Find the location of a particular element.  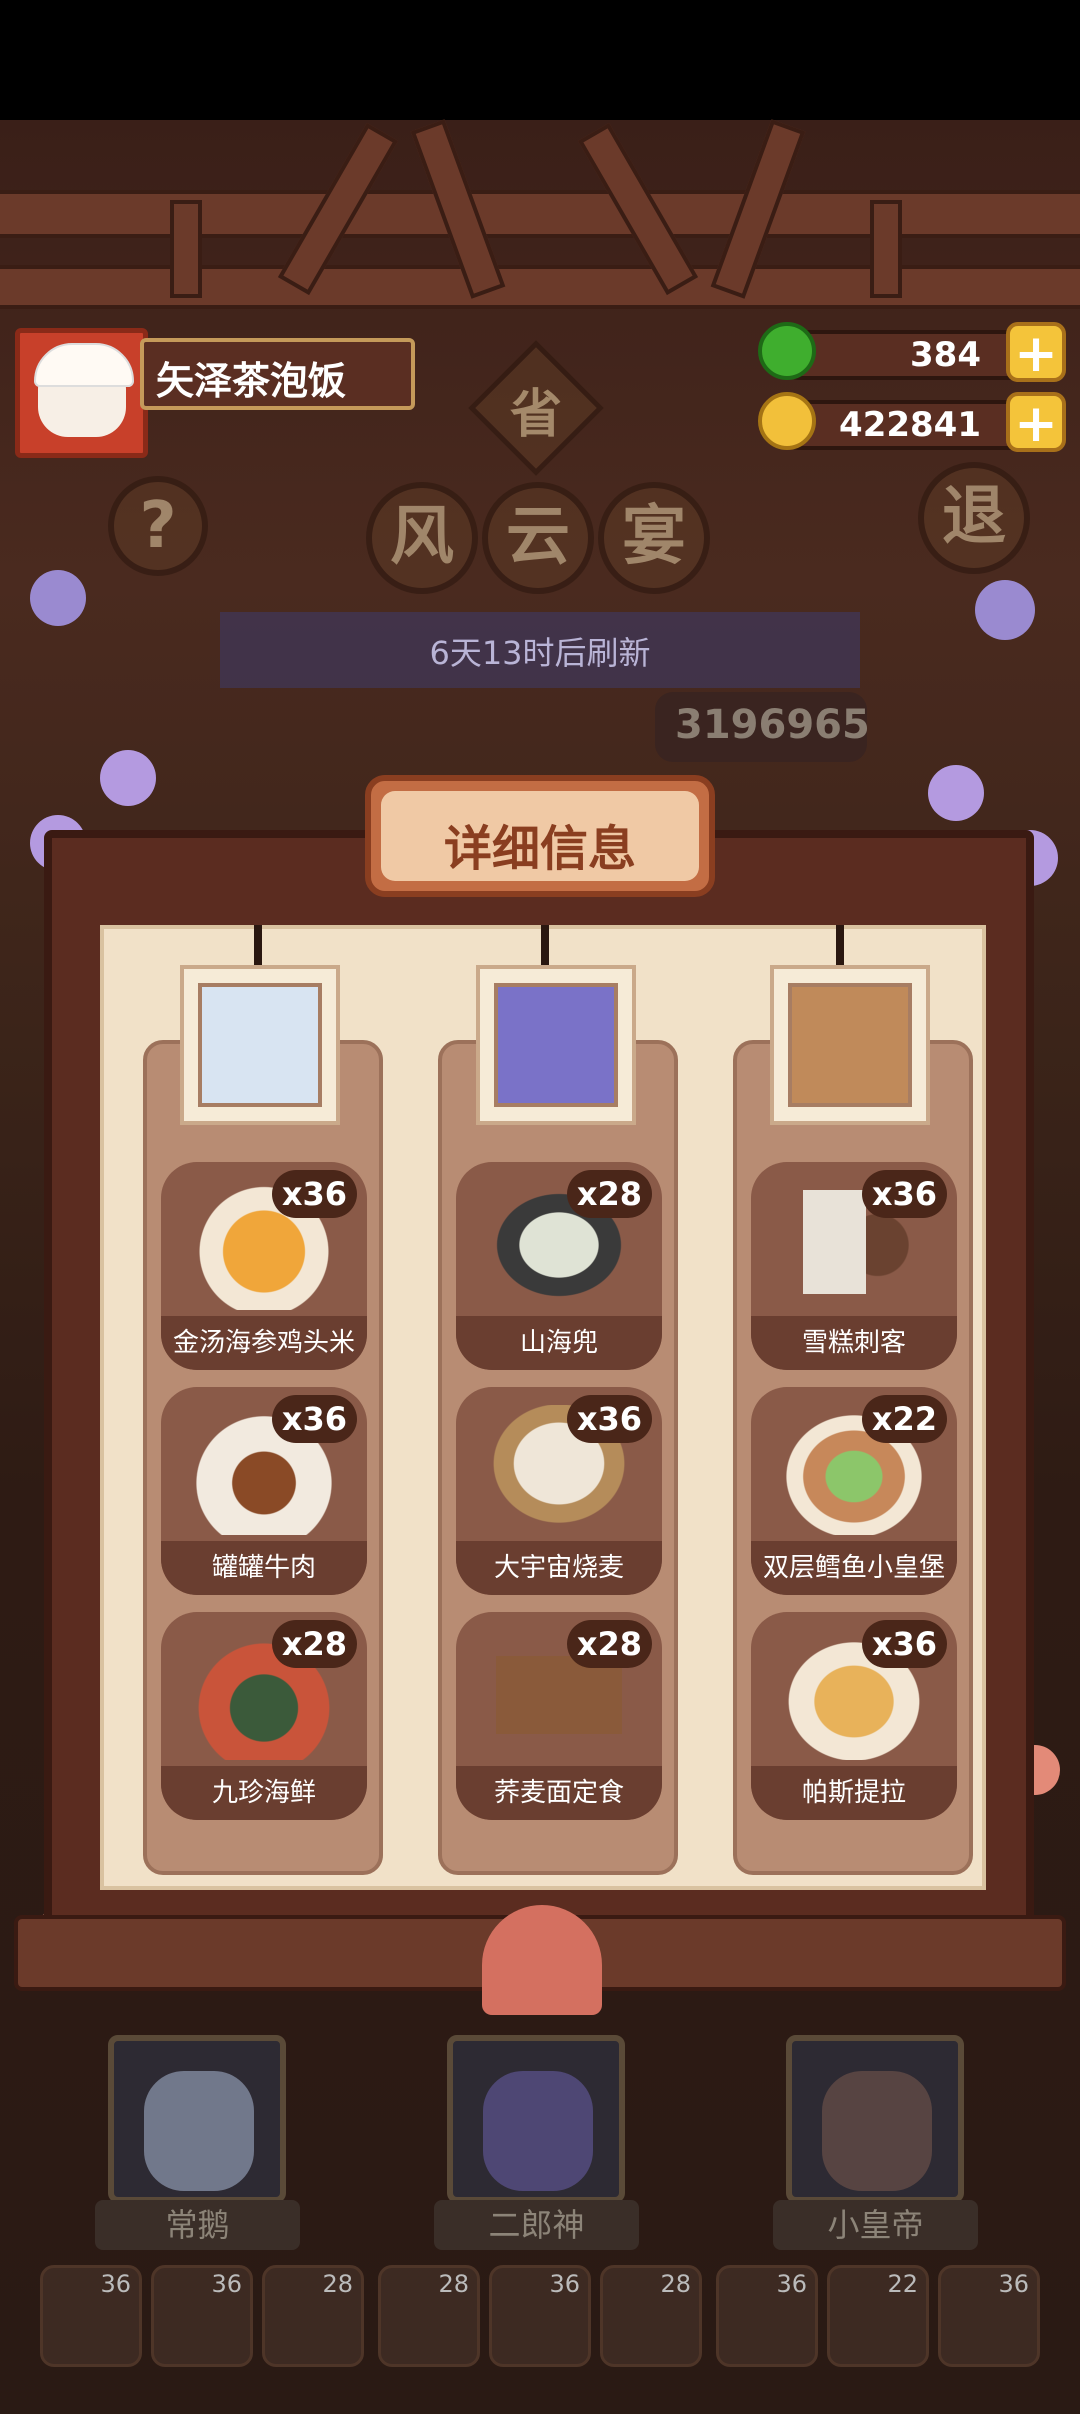

modal-tassel is located at coordinates (542, 1960).